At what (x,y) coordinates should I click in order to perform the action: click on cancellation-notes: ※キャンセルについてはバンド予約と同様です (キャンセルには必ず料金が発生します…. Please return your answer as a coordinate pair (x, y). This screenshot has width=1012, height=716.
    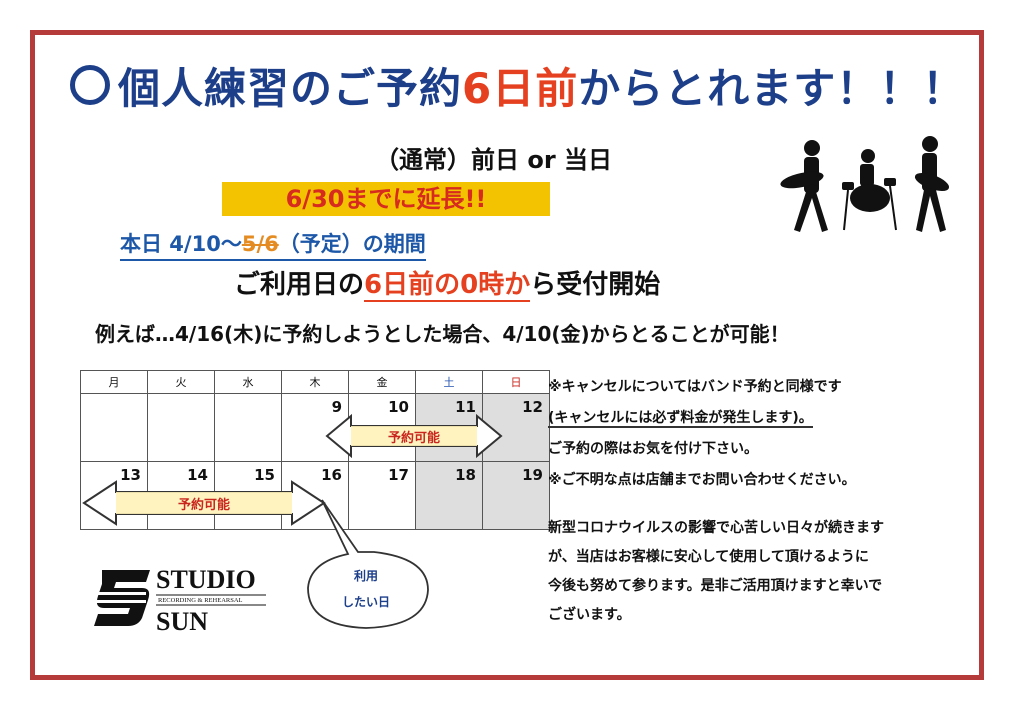
    Looking at the image, I should click on (702, 434).